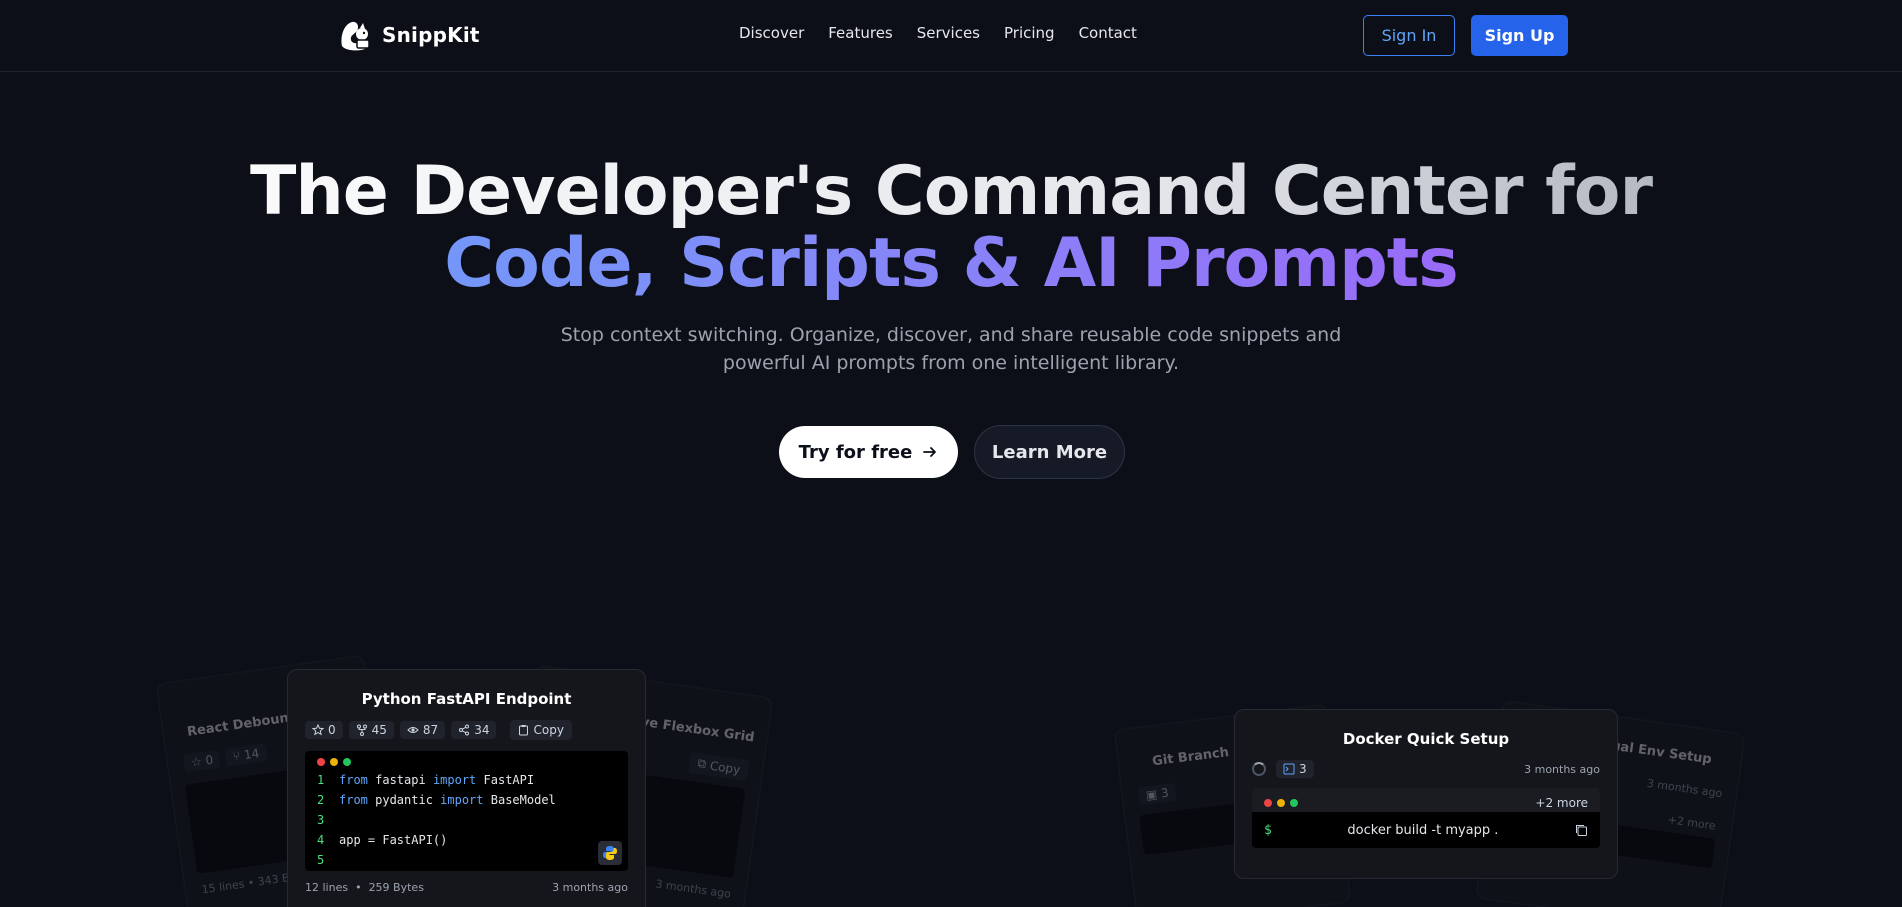  What do you see at coordinates (1108, 33) in the screenshot?
I see `nav-contact: Contact` at bounding box center [1108, 33].